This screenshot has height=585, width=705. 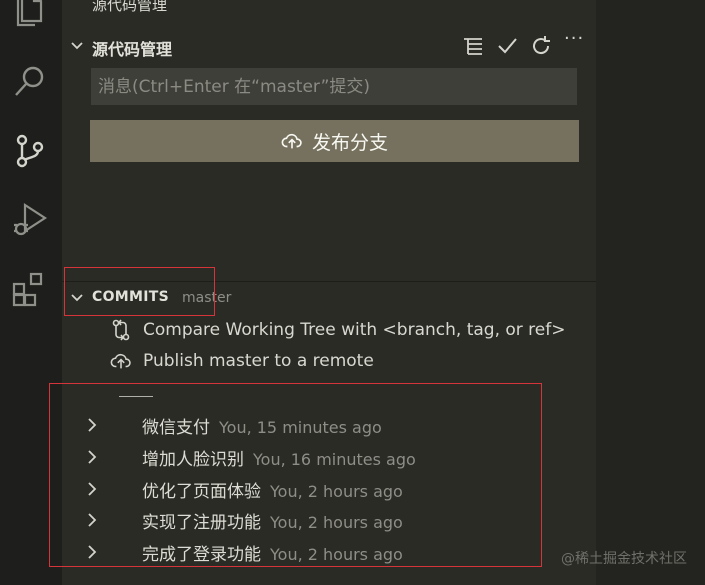 I want to click on commit-message-input, so click(x=334, y=86).